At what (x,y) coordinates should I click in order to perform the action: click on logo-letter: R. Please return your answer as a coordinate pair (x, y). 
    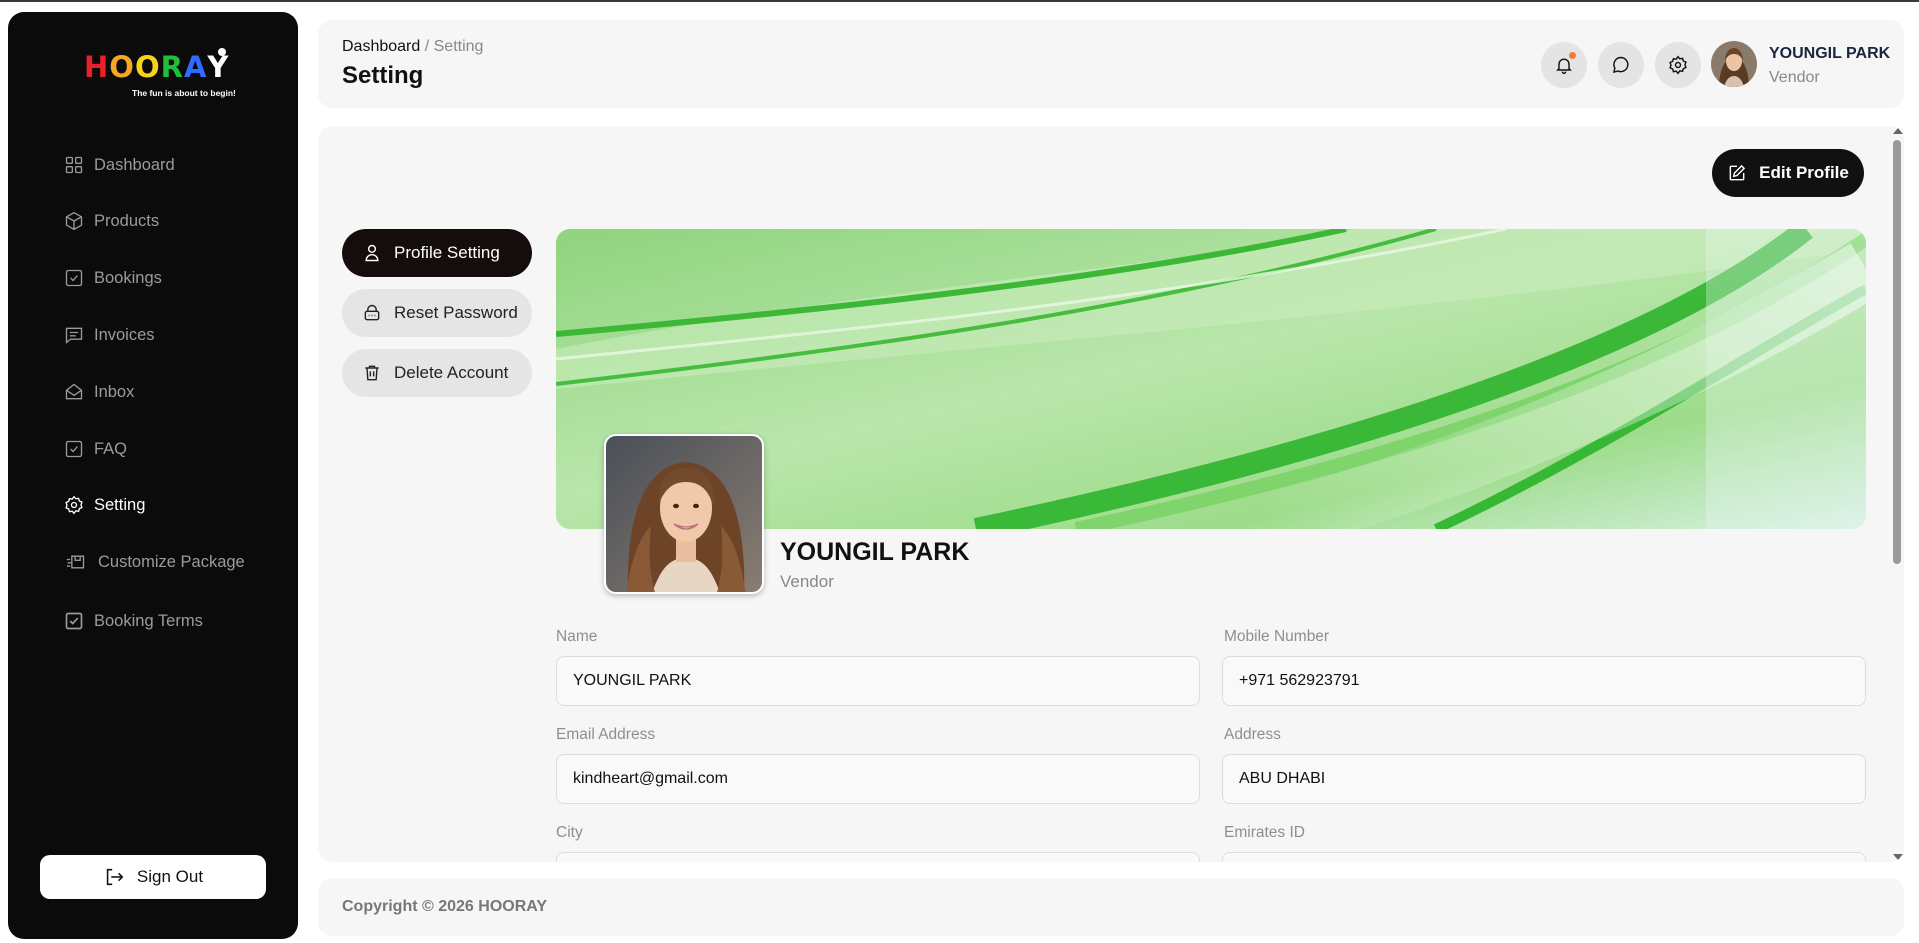
    Looking at the image, I should click on (172, 67).